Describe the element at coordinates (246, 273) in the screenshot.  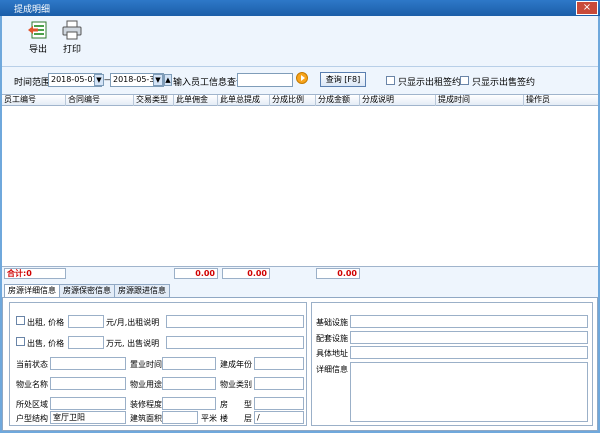
I see `total-bonus-sum: 0.00` at that location.